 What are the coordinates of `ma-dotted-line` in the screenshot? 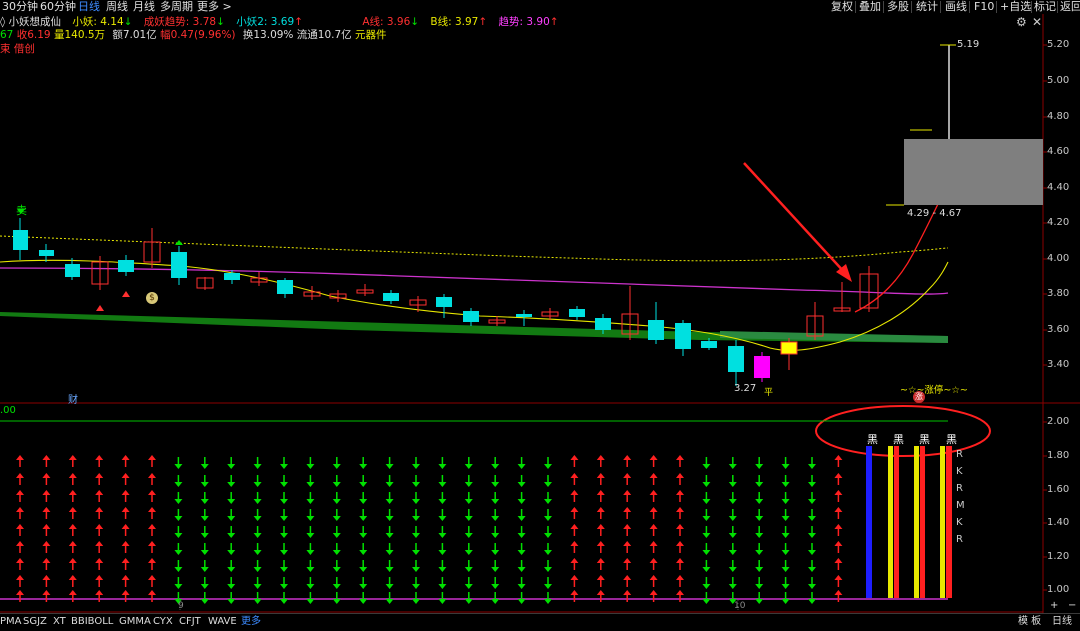 It's located at (474, 248).